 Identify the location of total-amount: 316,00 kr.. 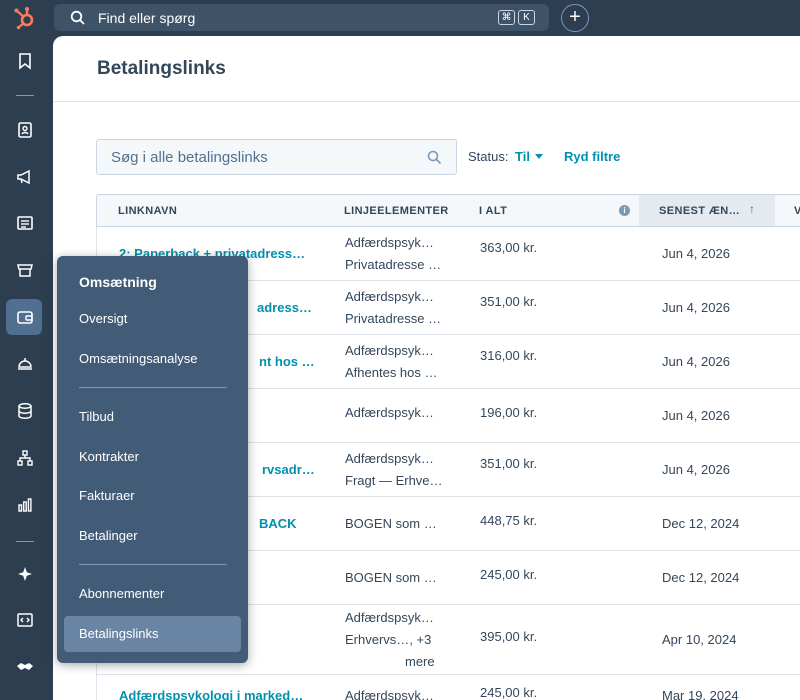
(509, 355).